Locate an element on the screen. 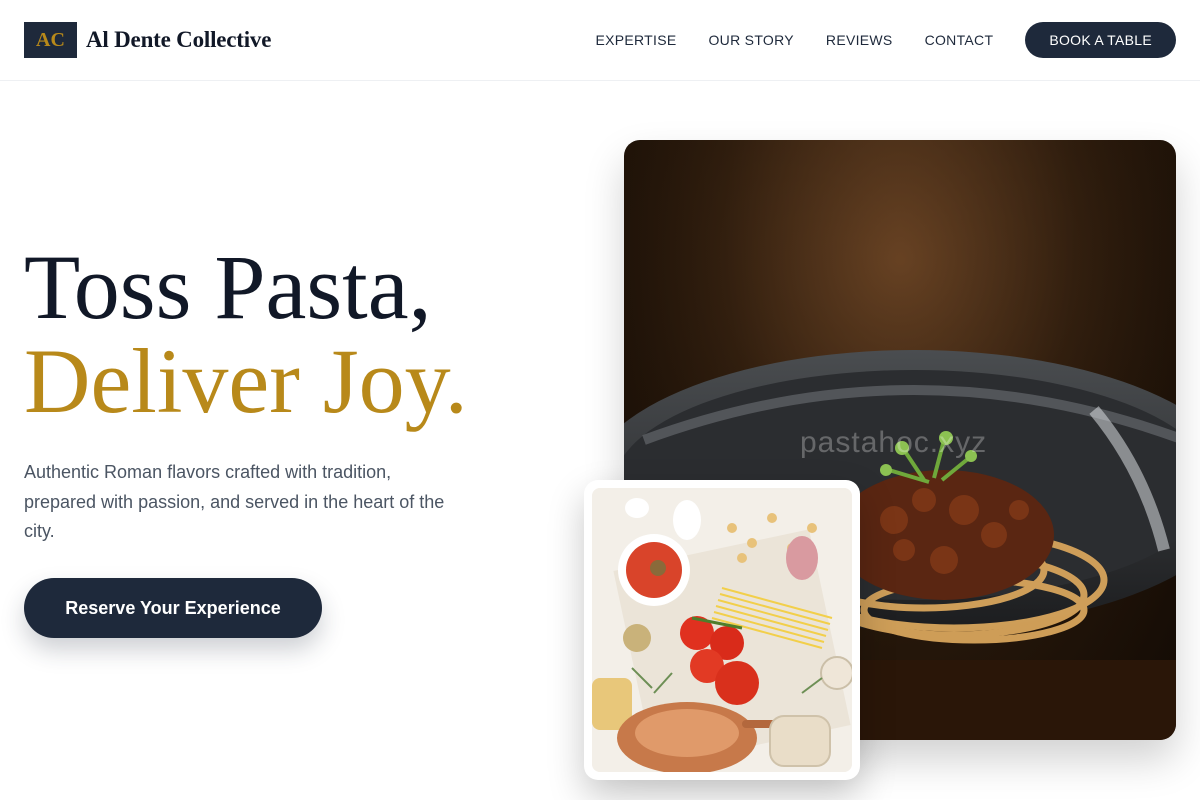 Image resolution: width=1200 pixels, height=800 pixels. nav-link-contact: CONTACT is located at coordinates (959, 40).